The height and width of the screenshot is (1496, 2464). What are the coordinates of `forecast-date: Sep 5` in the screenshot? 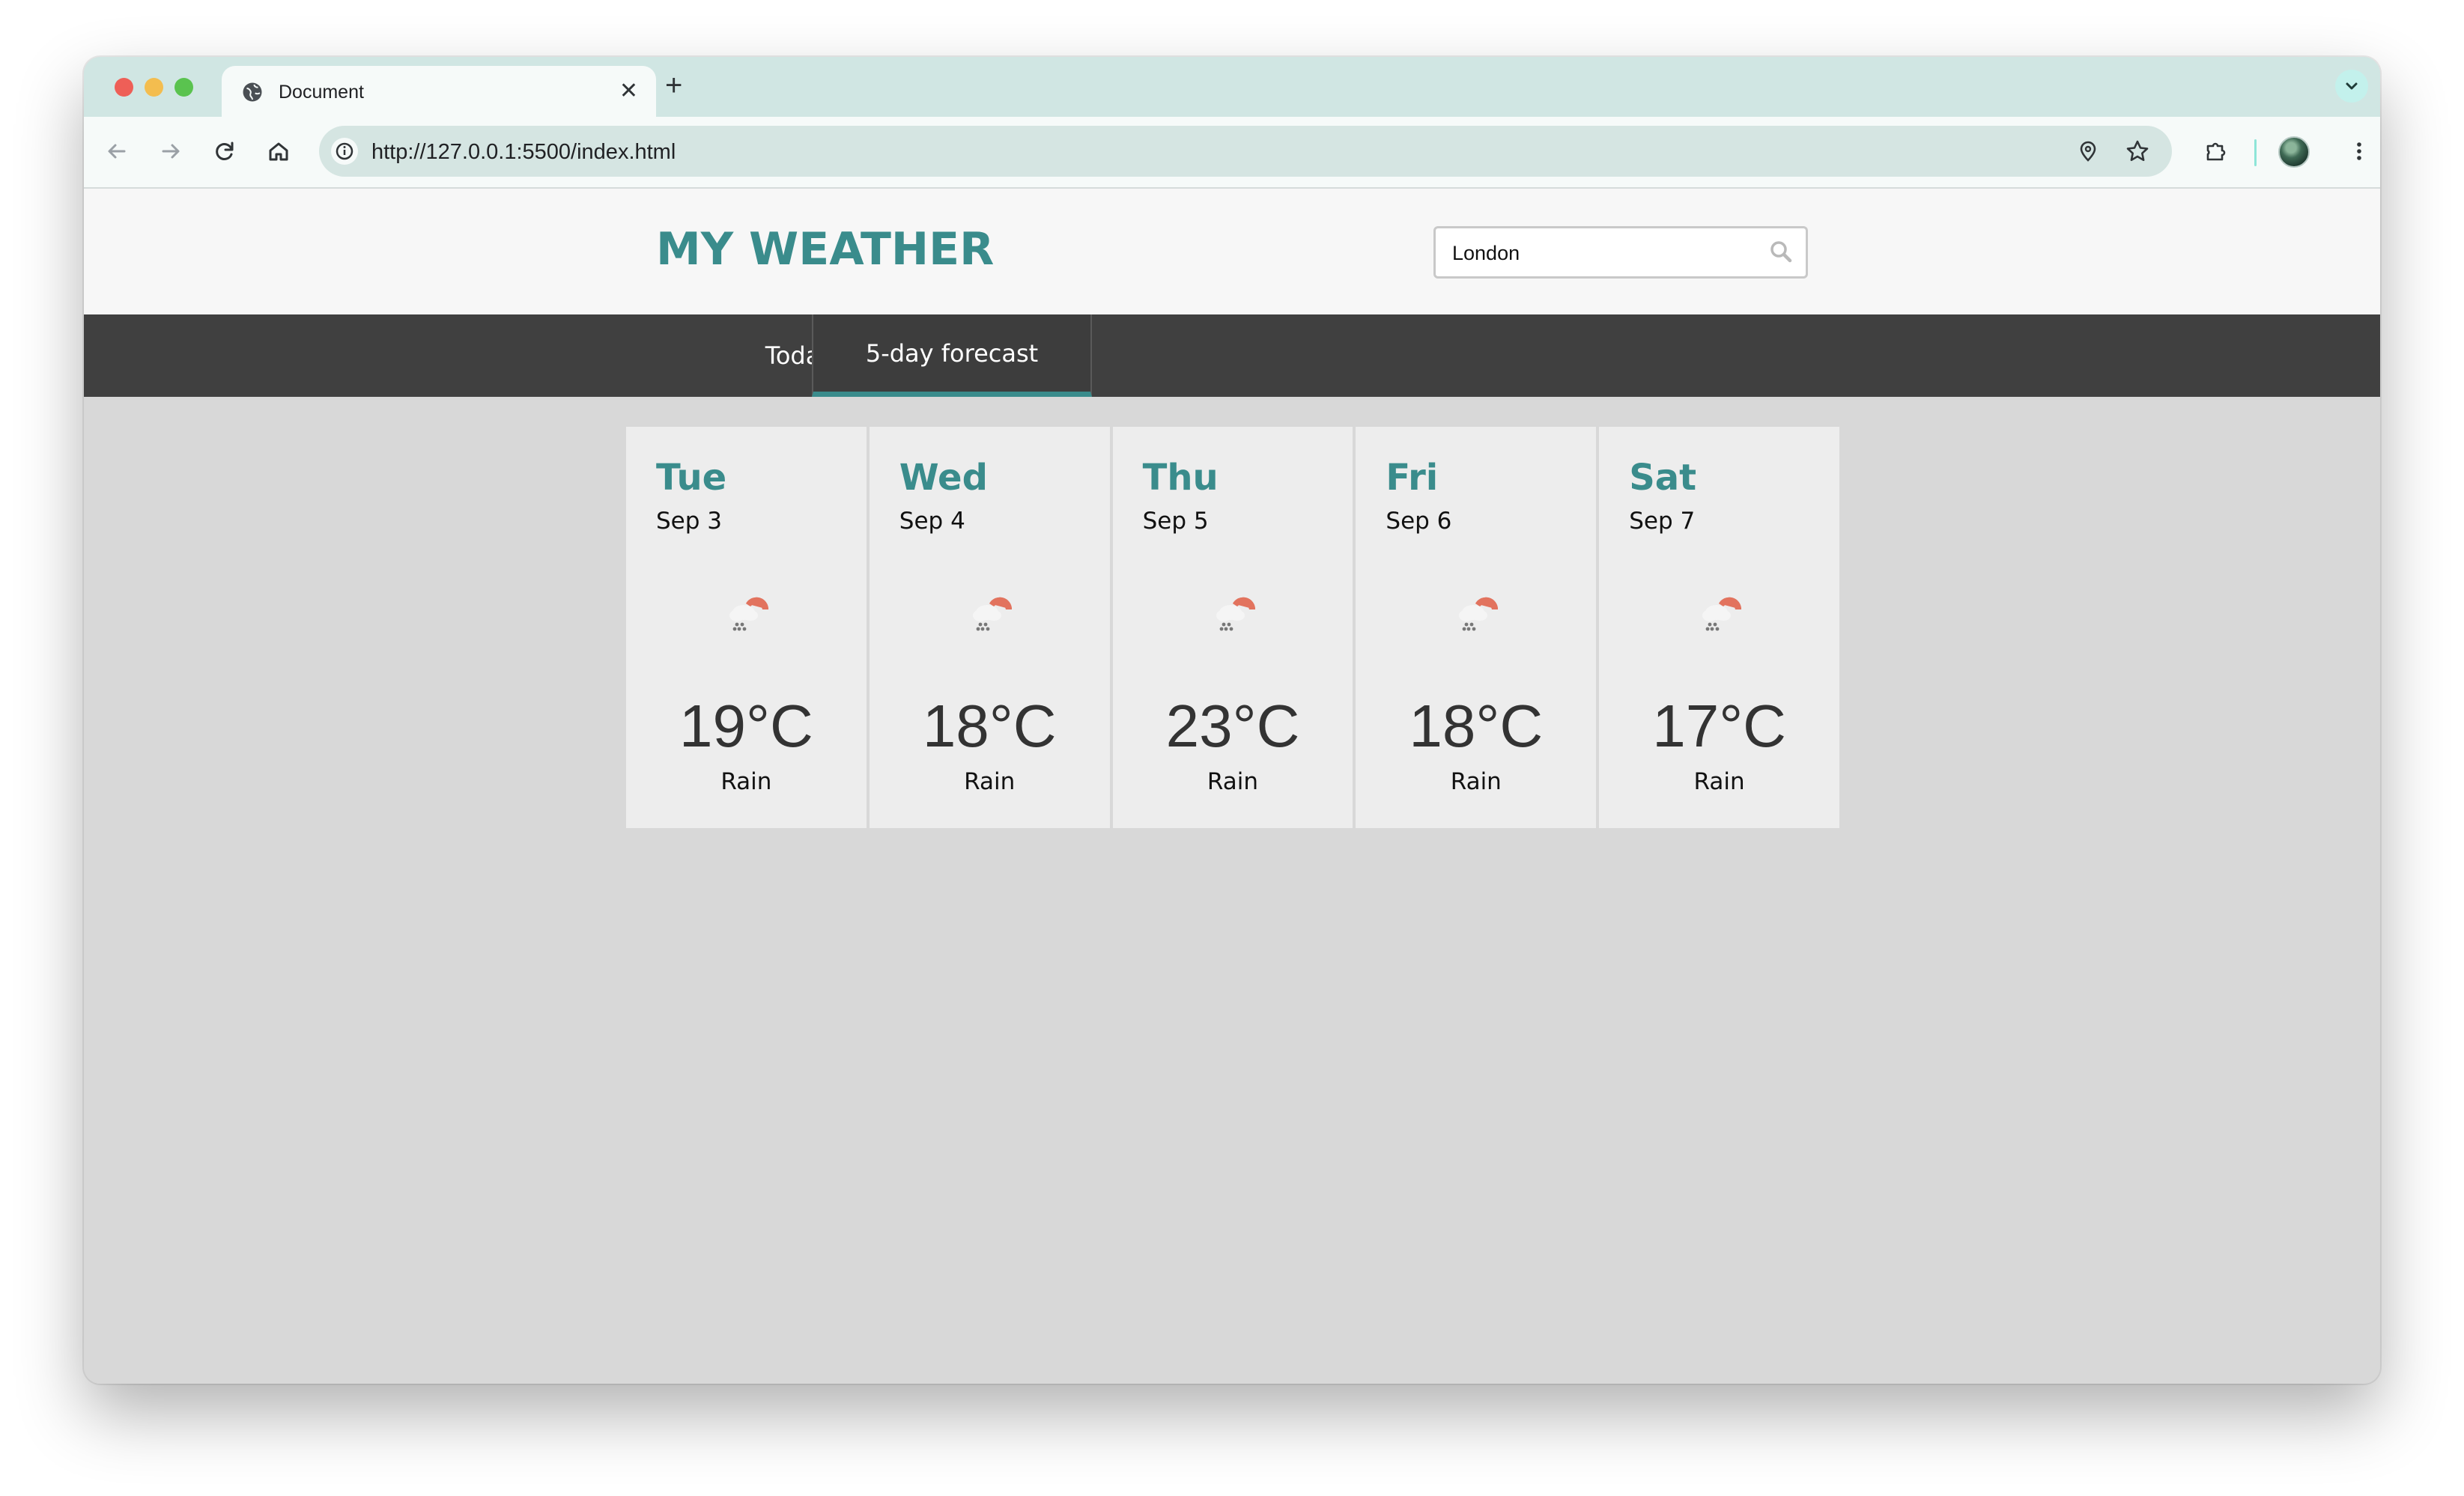 It's located at (1175, 521).